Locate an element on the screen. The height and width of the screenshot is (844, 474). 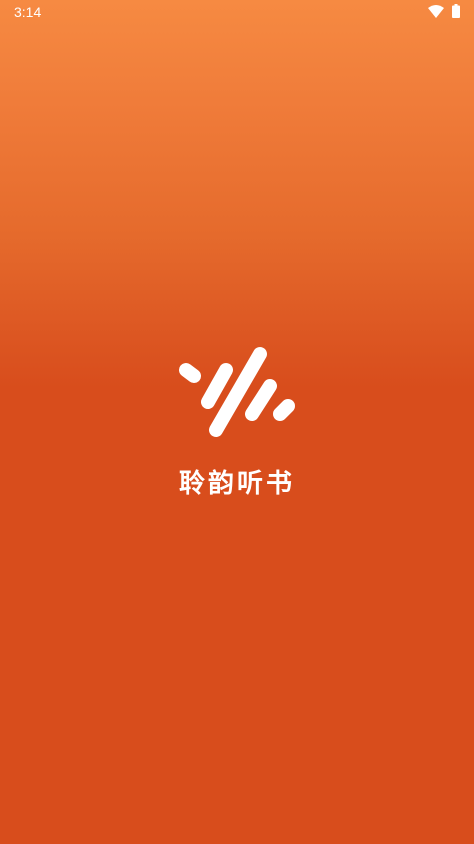
app-name: 聆韵听书 is located at coordinates (236, 484).